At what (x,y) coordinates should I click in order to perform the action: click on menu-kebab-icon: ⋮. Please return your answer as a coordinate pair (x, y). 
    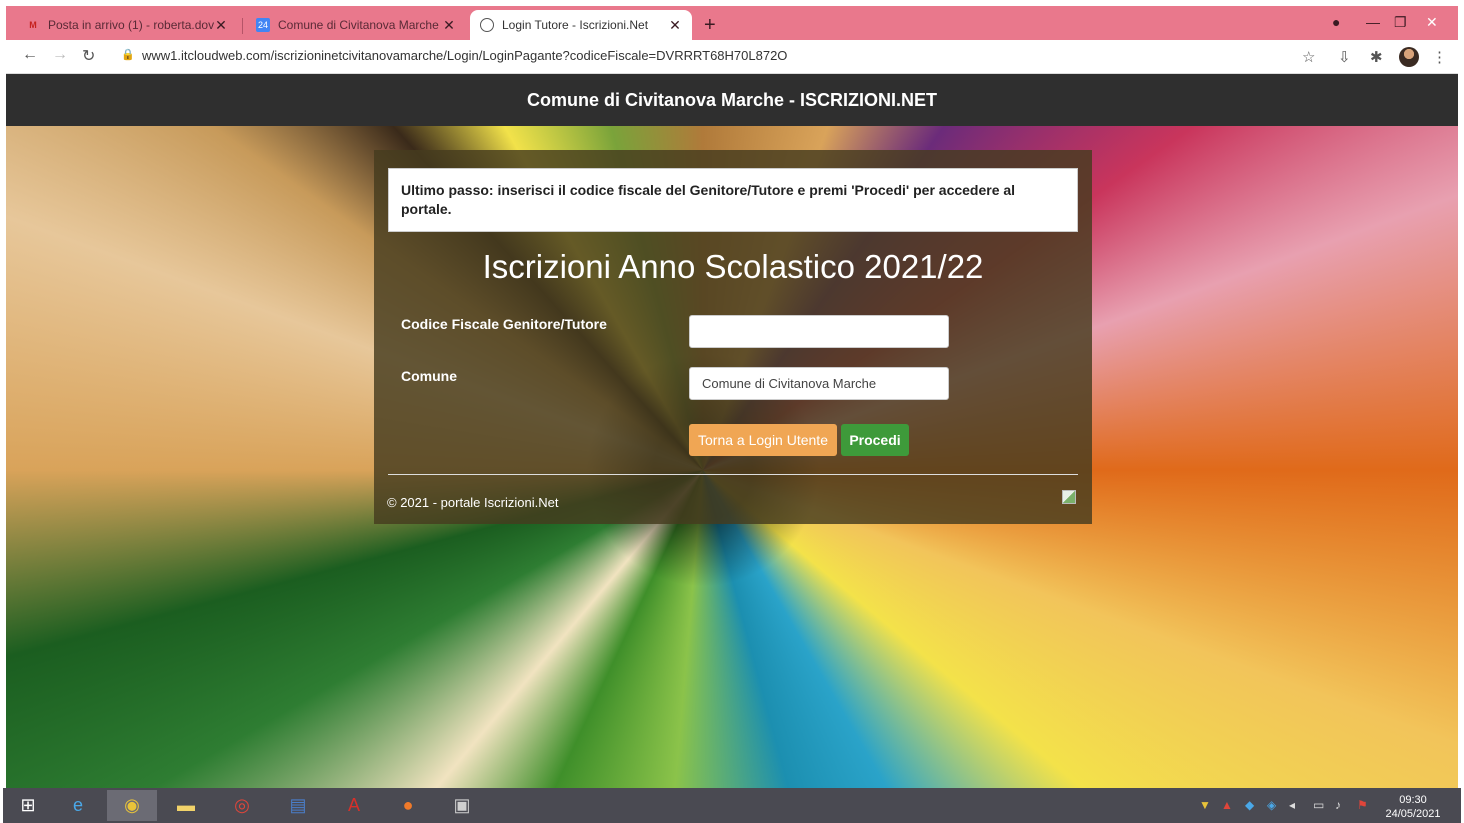
    Looking at the image, I should click on (1439, 57).